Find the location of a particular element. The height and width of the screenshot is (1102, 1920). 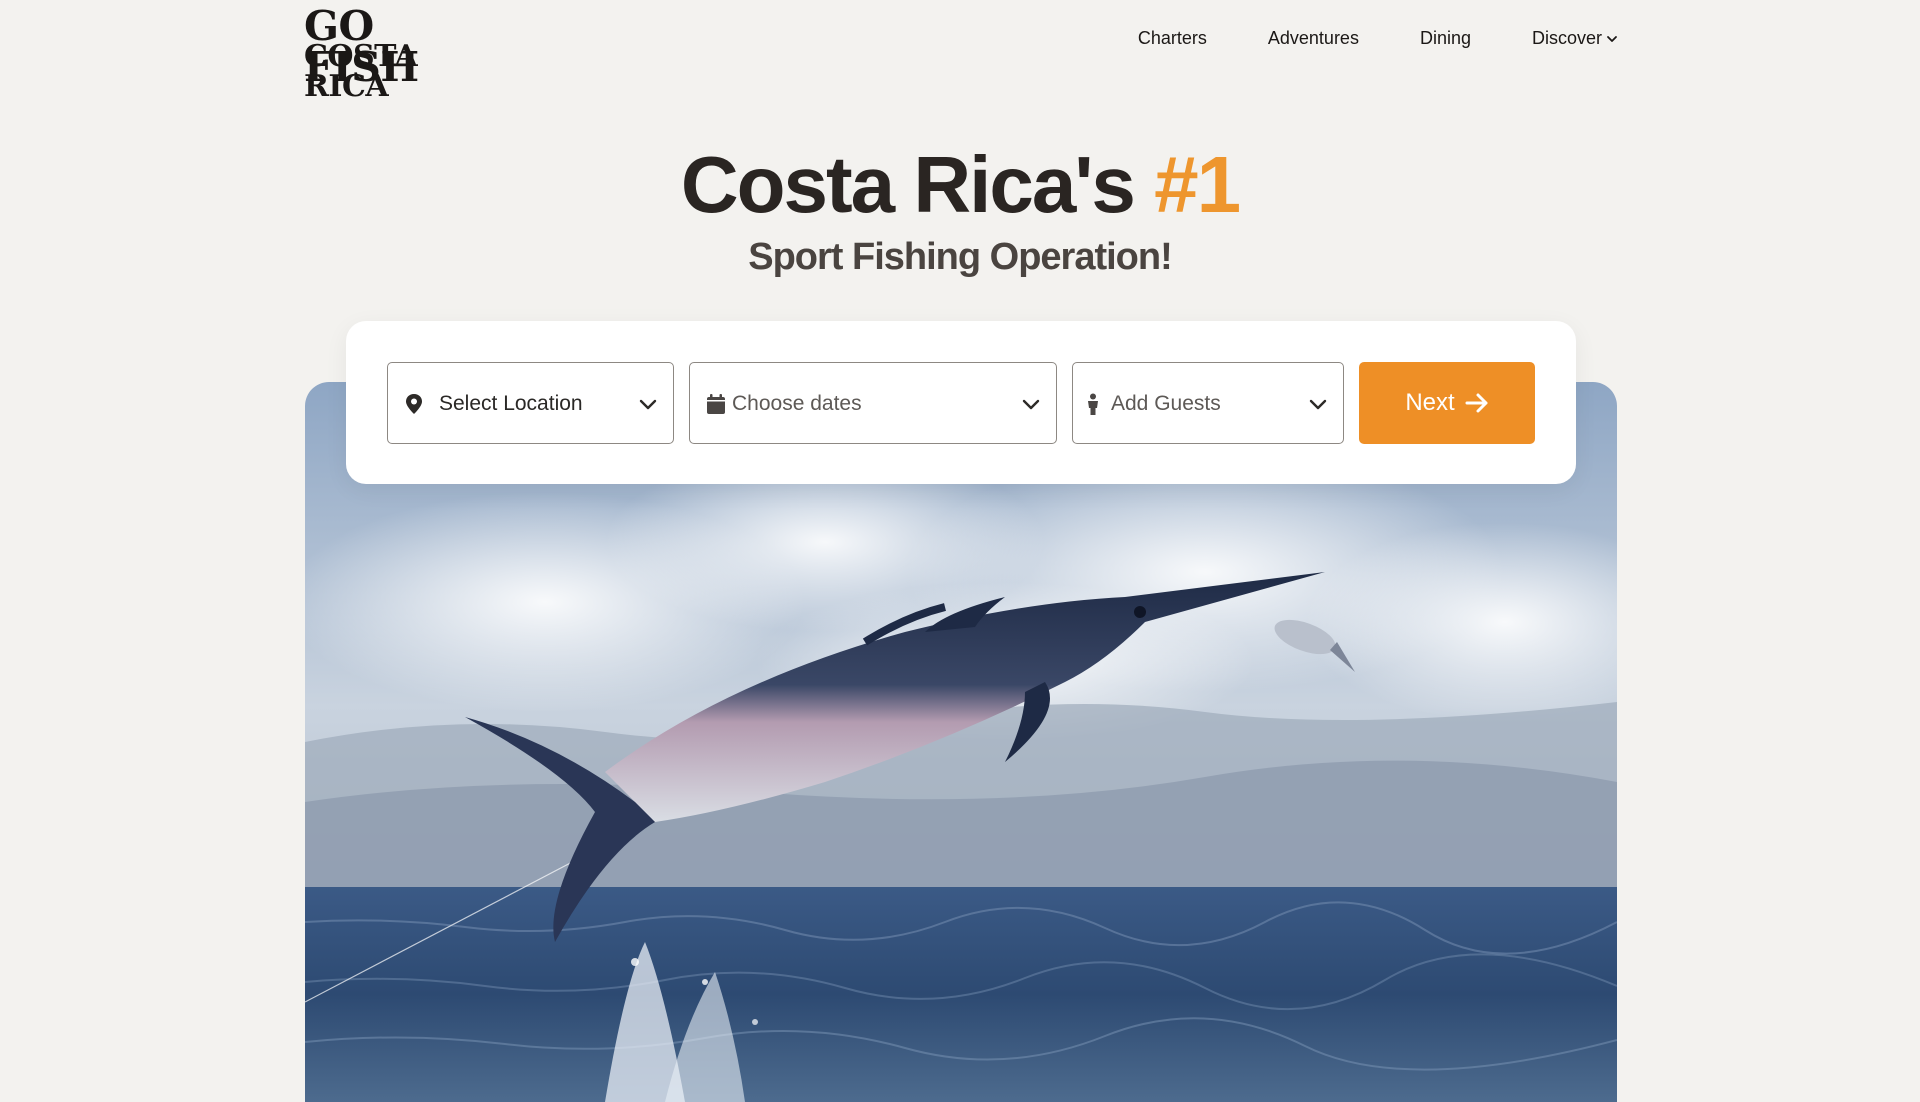

nav-label: Charters is located at coordinates (1172, 38).